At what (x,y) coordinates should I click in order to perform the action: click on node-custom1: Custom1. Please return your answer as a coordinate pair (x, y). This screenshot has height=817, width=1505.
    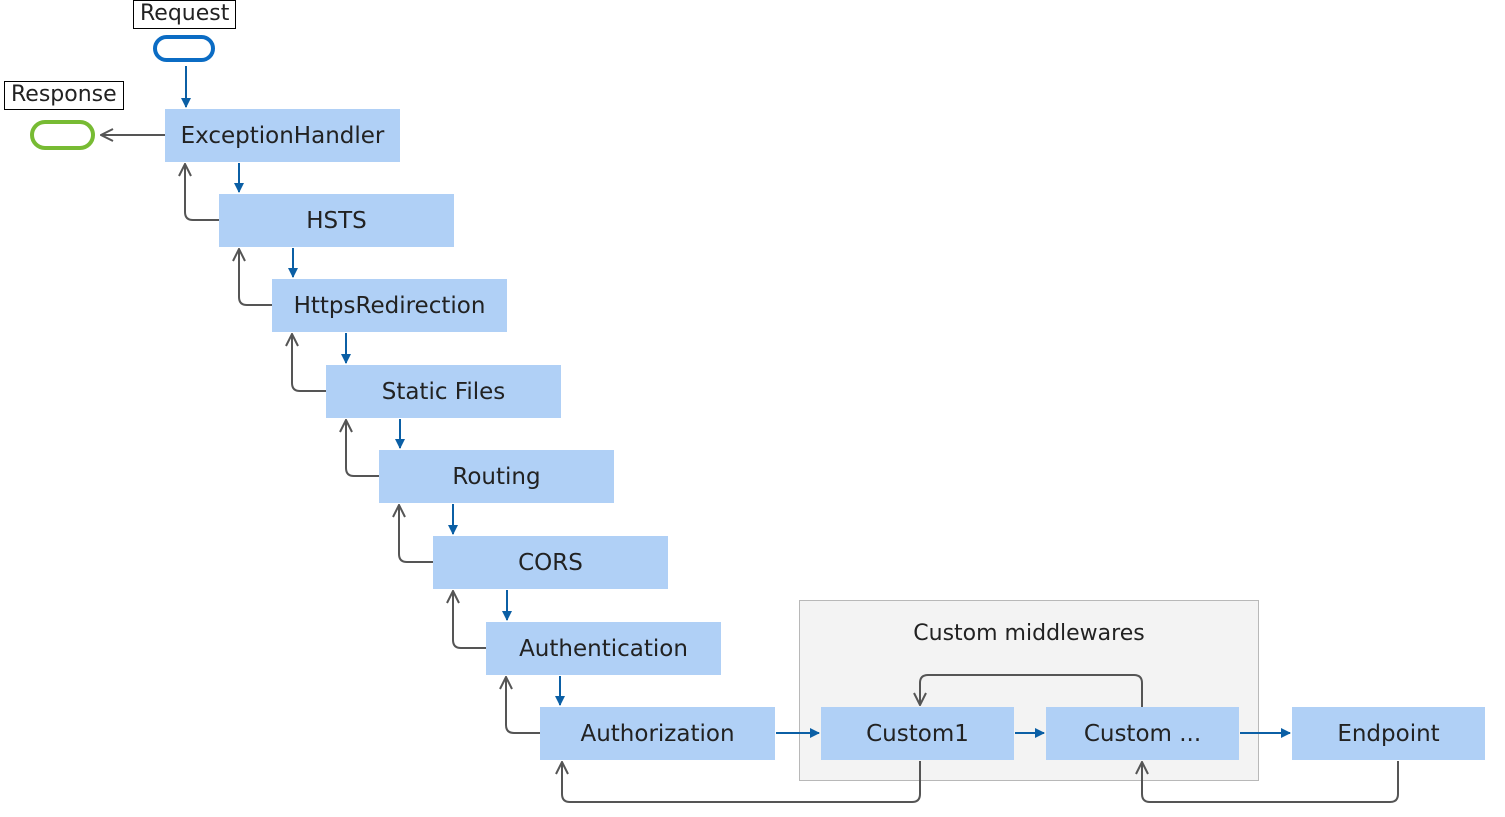
    Looking at the image, I should click on (917, 733).